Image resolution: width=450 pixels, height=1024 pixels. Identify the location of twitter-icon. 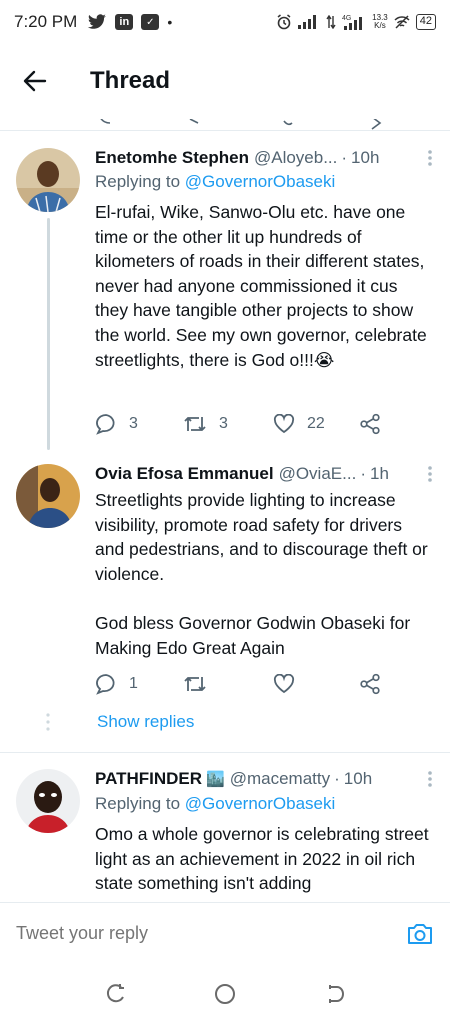
(97, 21).